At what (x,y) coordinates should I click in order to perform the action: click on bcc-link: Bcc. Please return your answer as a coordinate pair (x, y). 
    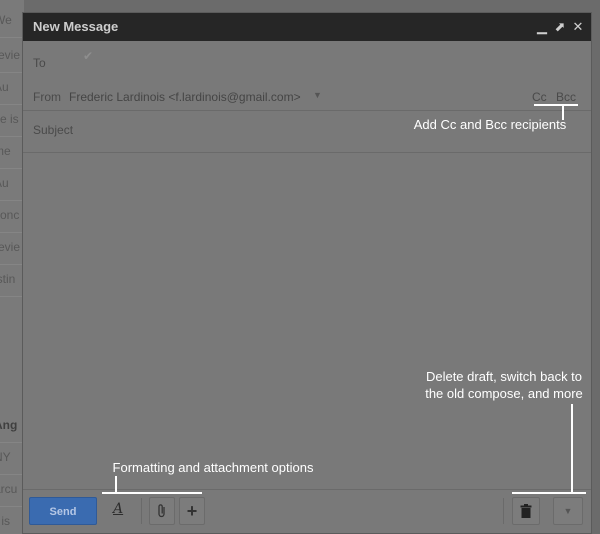
    Looking at the image, I should click on (566, 97).